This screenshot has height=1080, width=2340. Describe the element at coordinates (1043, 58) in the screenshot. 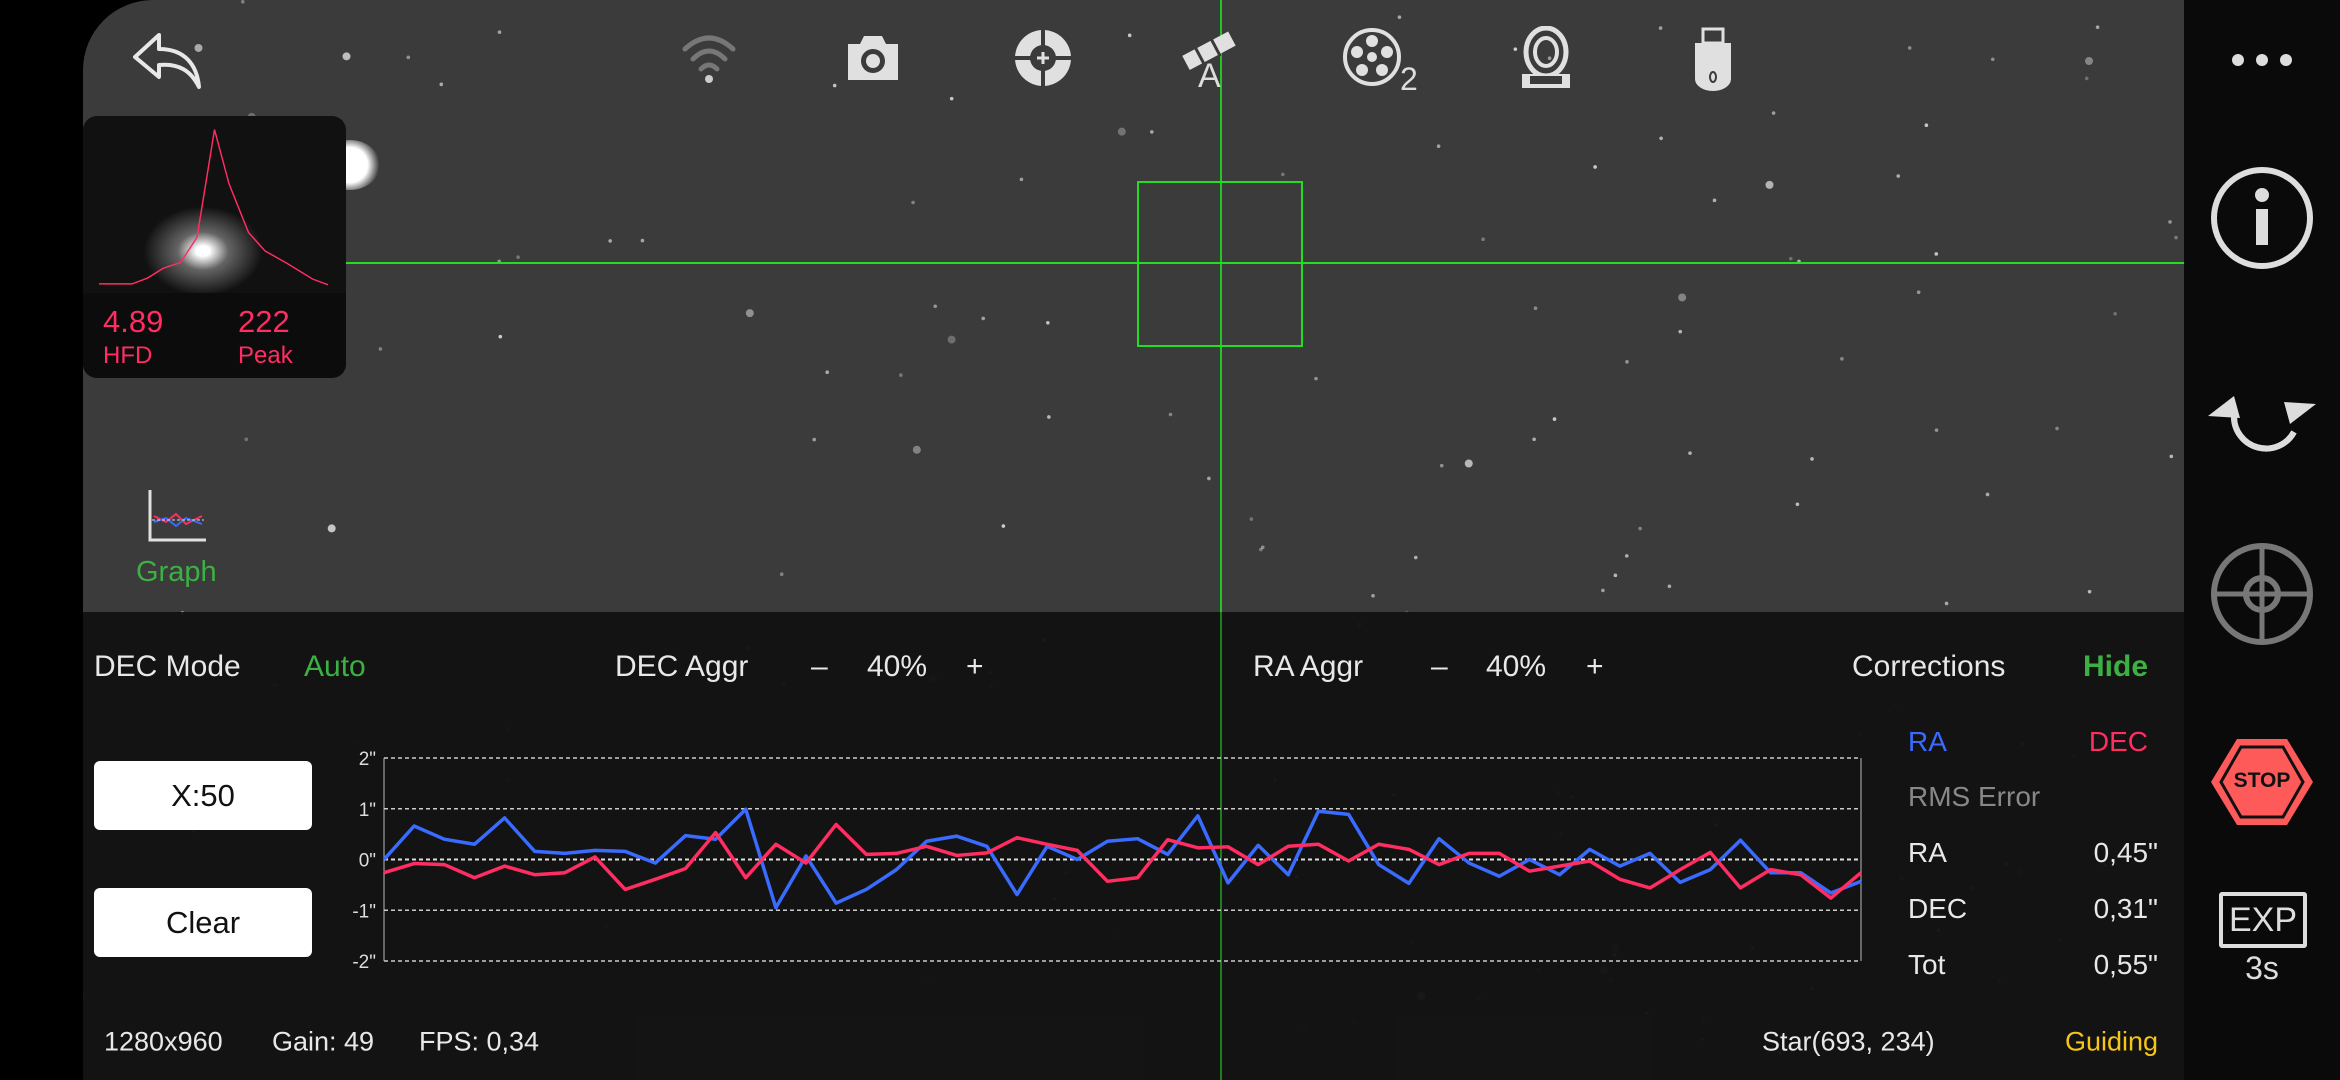

I see `guide-icon` at that location.